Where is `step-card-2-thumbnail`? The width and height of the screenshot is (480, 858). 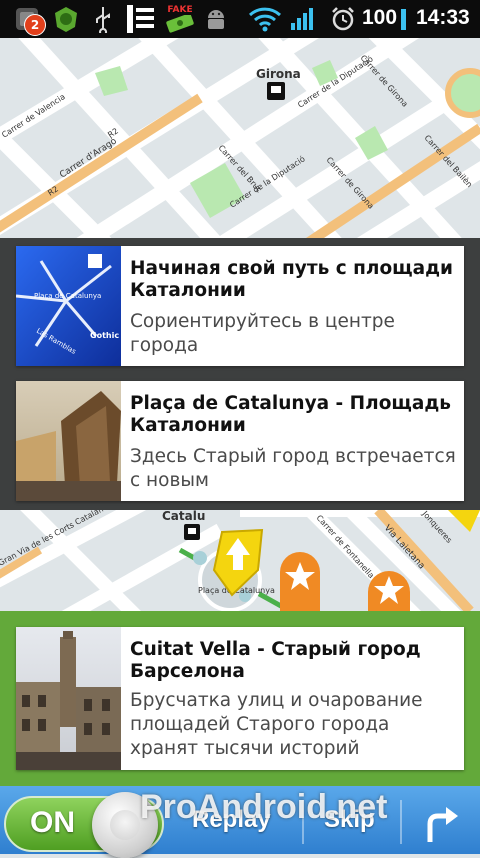
step-card-2-thumbnail is located at coordinates (68, 441).